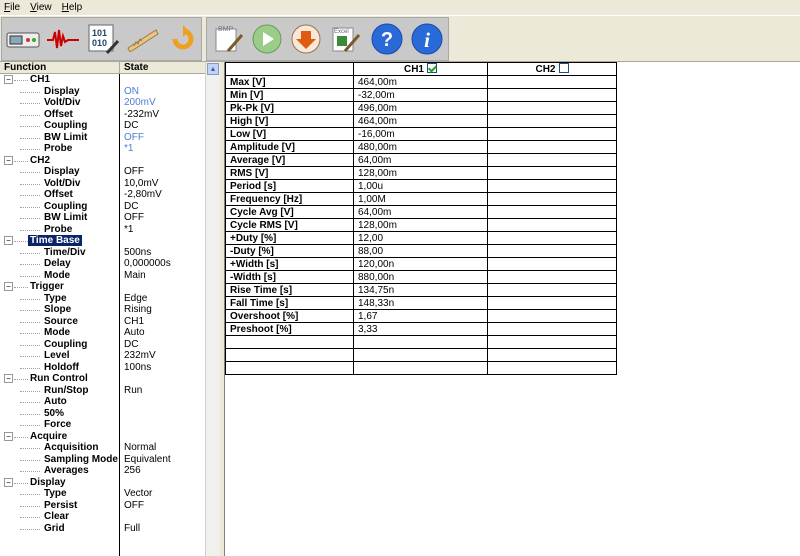 This screenshot has width=800, height=556. What do you see at coordinates (102, 494) in the screenshot?
I see `tree-item: Type Vector` at bounding box center [102, 494].